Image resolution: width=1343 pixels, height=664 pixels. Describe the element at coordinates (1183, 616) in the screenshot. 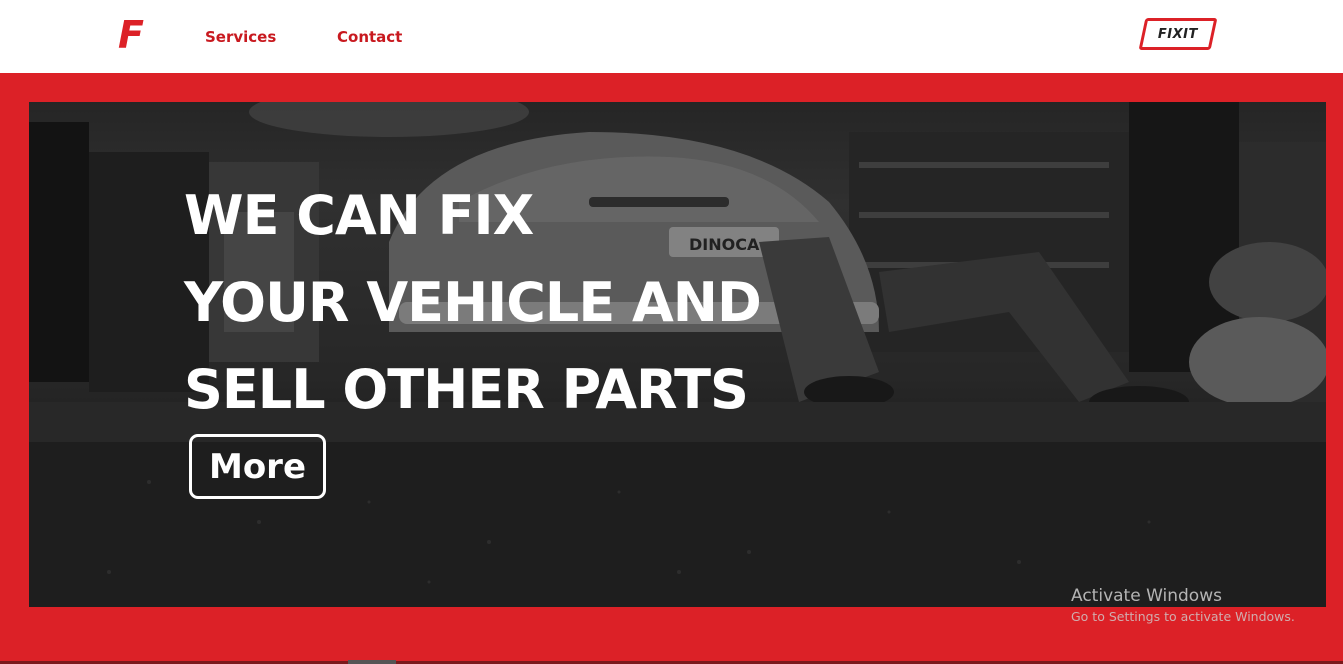

I see `watermark-subtitle: Go to Settings to activate Windows.` at that location.